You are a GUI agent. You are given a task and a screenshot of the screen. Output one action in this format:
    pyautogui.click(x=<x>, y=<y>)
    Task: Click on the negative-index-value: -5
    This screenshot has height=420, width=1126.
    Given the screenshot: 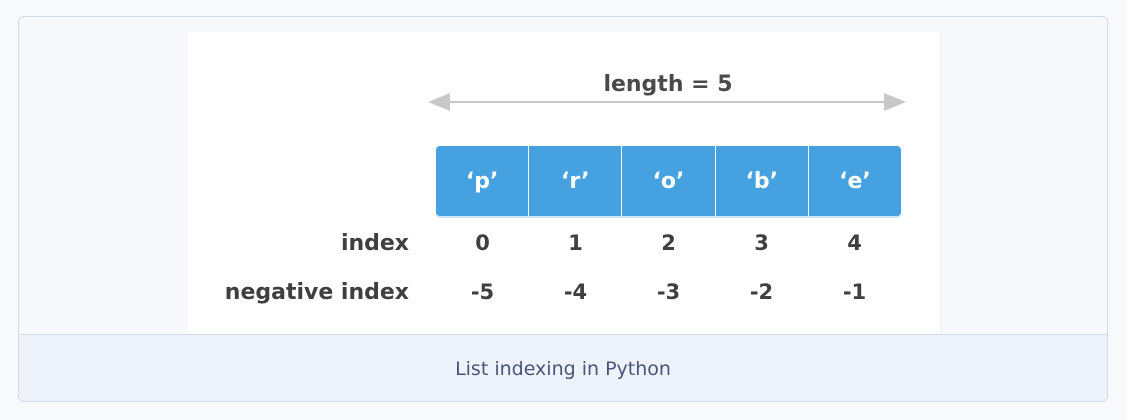 What is the action you would take?
    pyautogui.click(x=482, y=292)
    